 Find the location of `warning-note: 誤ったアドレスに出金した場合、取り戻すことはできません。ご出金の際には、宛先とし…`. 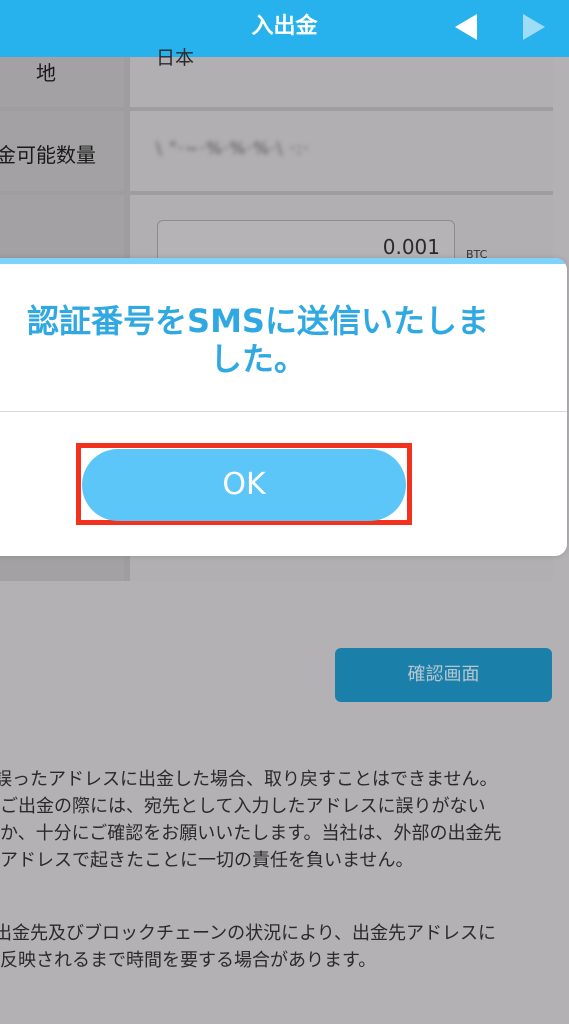

warning-note: 誤ったアドレスに出金した場合、取り戻すことはできません。ご出金の際には、宛先とし… is located at coordinates (251, 820).